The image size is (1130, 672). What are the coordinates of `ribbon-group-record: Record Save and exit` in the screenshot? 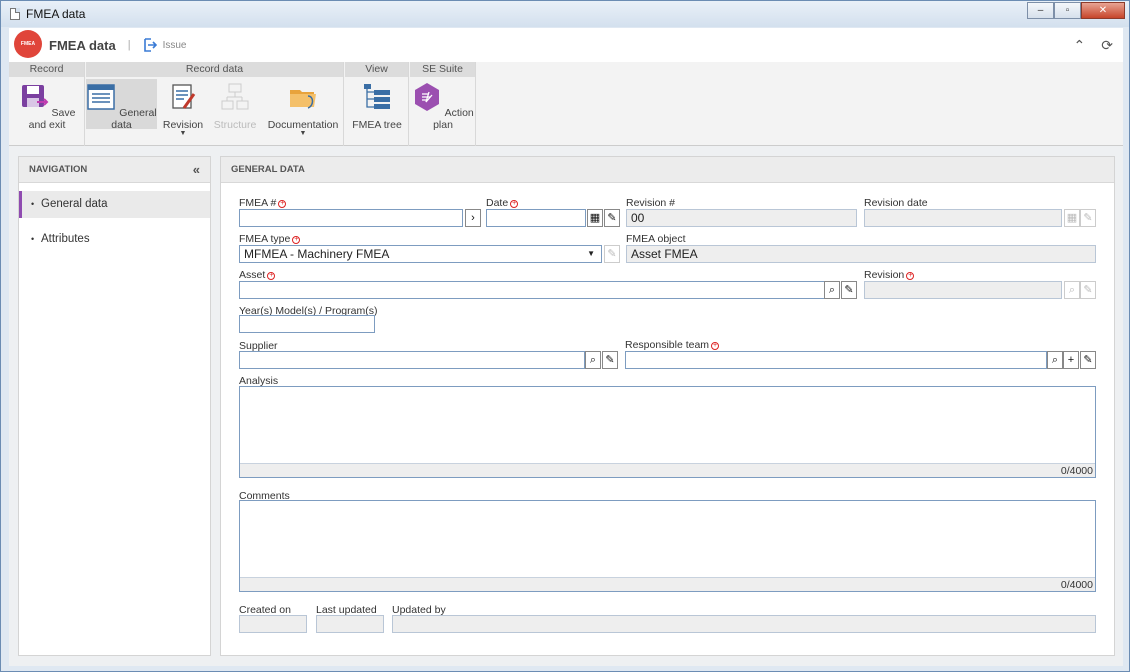 It's located at (47, 104).